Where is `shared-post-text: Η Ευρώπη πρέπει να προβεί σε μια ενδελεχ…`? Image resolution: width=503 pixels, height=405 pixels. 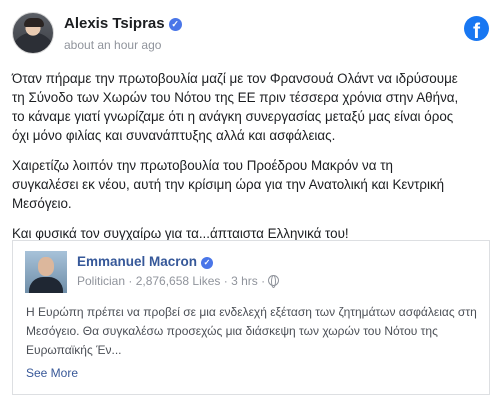 shared-post-text: Η Ευρώπη πρέπει να προβεί σε μια ενδελεχ… is located at coordinates (251, 331).